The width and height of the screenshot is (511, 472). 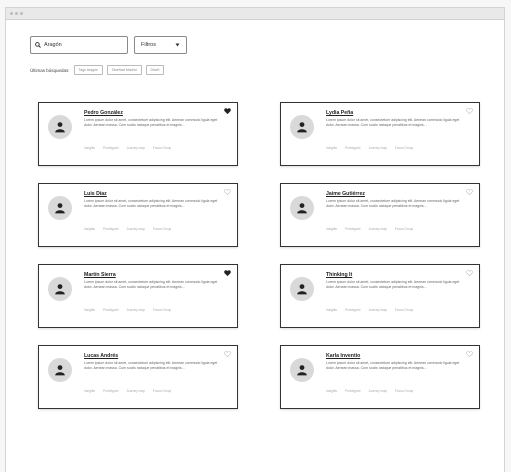 I want to click on search-input, so click(x=79, y=45).